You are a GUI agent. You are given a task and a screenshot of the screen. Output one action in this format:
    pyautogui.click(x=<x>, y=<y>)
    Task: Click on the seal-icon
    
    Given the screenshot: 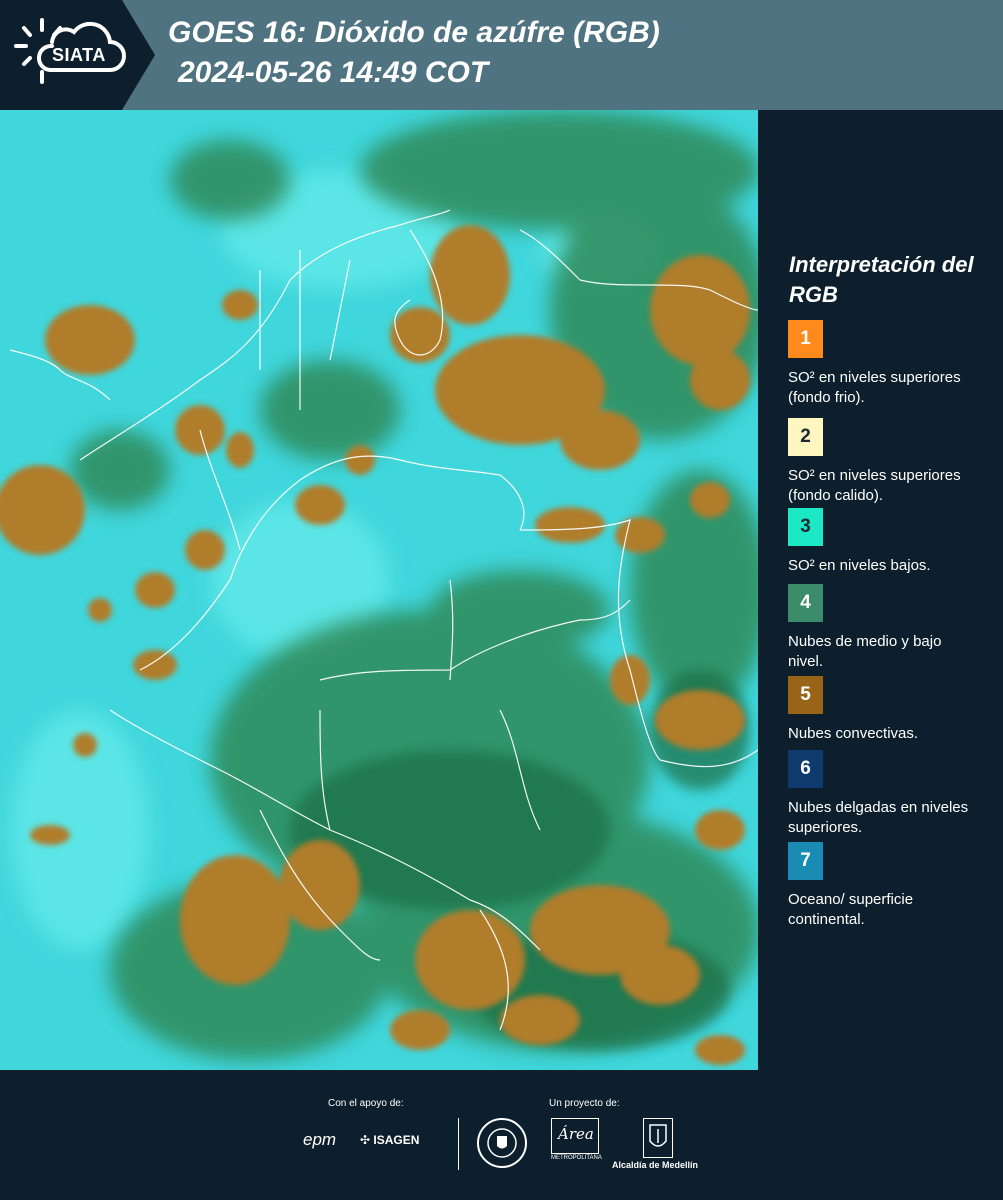 What is the action you would take?
    pyautogui.click(x=502, y=1143)
    